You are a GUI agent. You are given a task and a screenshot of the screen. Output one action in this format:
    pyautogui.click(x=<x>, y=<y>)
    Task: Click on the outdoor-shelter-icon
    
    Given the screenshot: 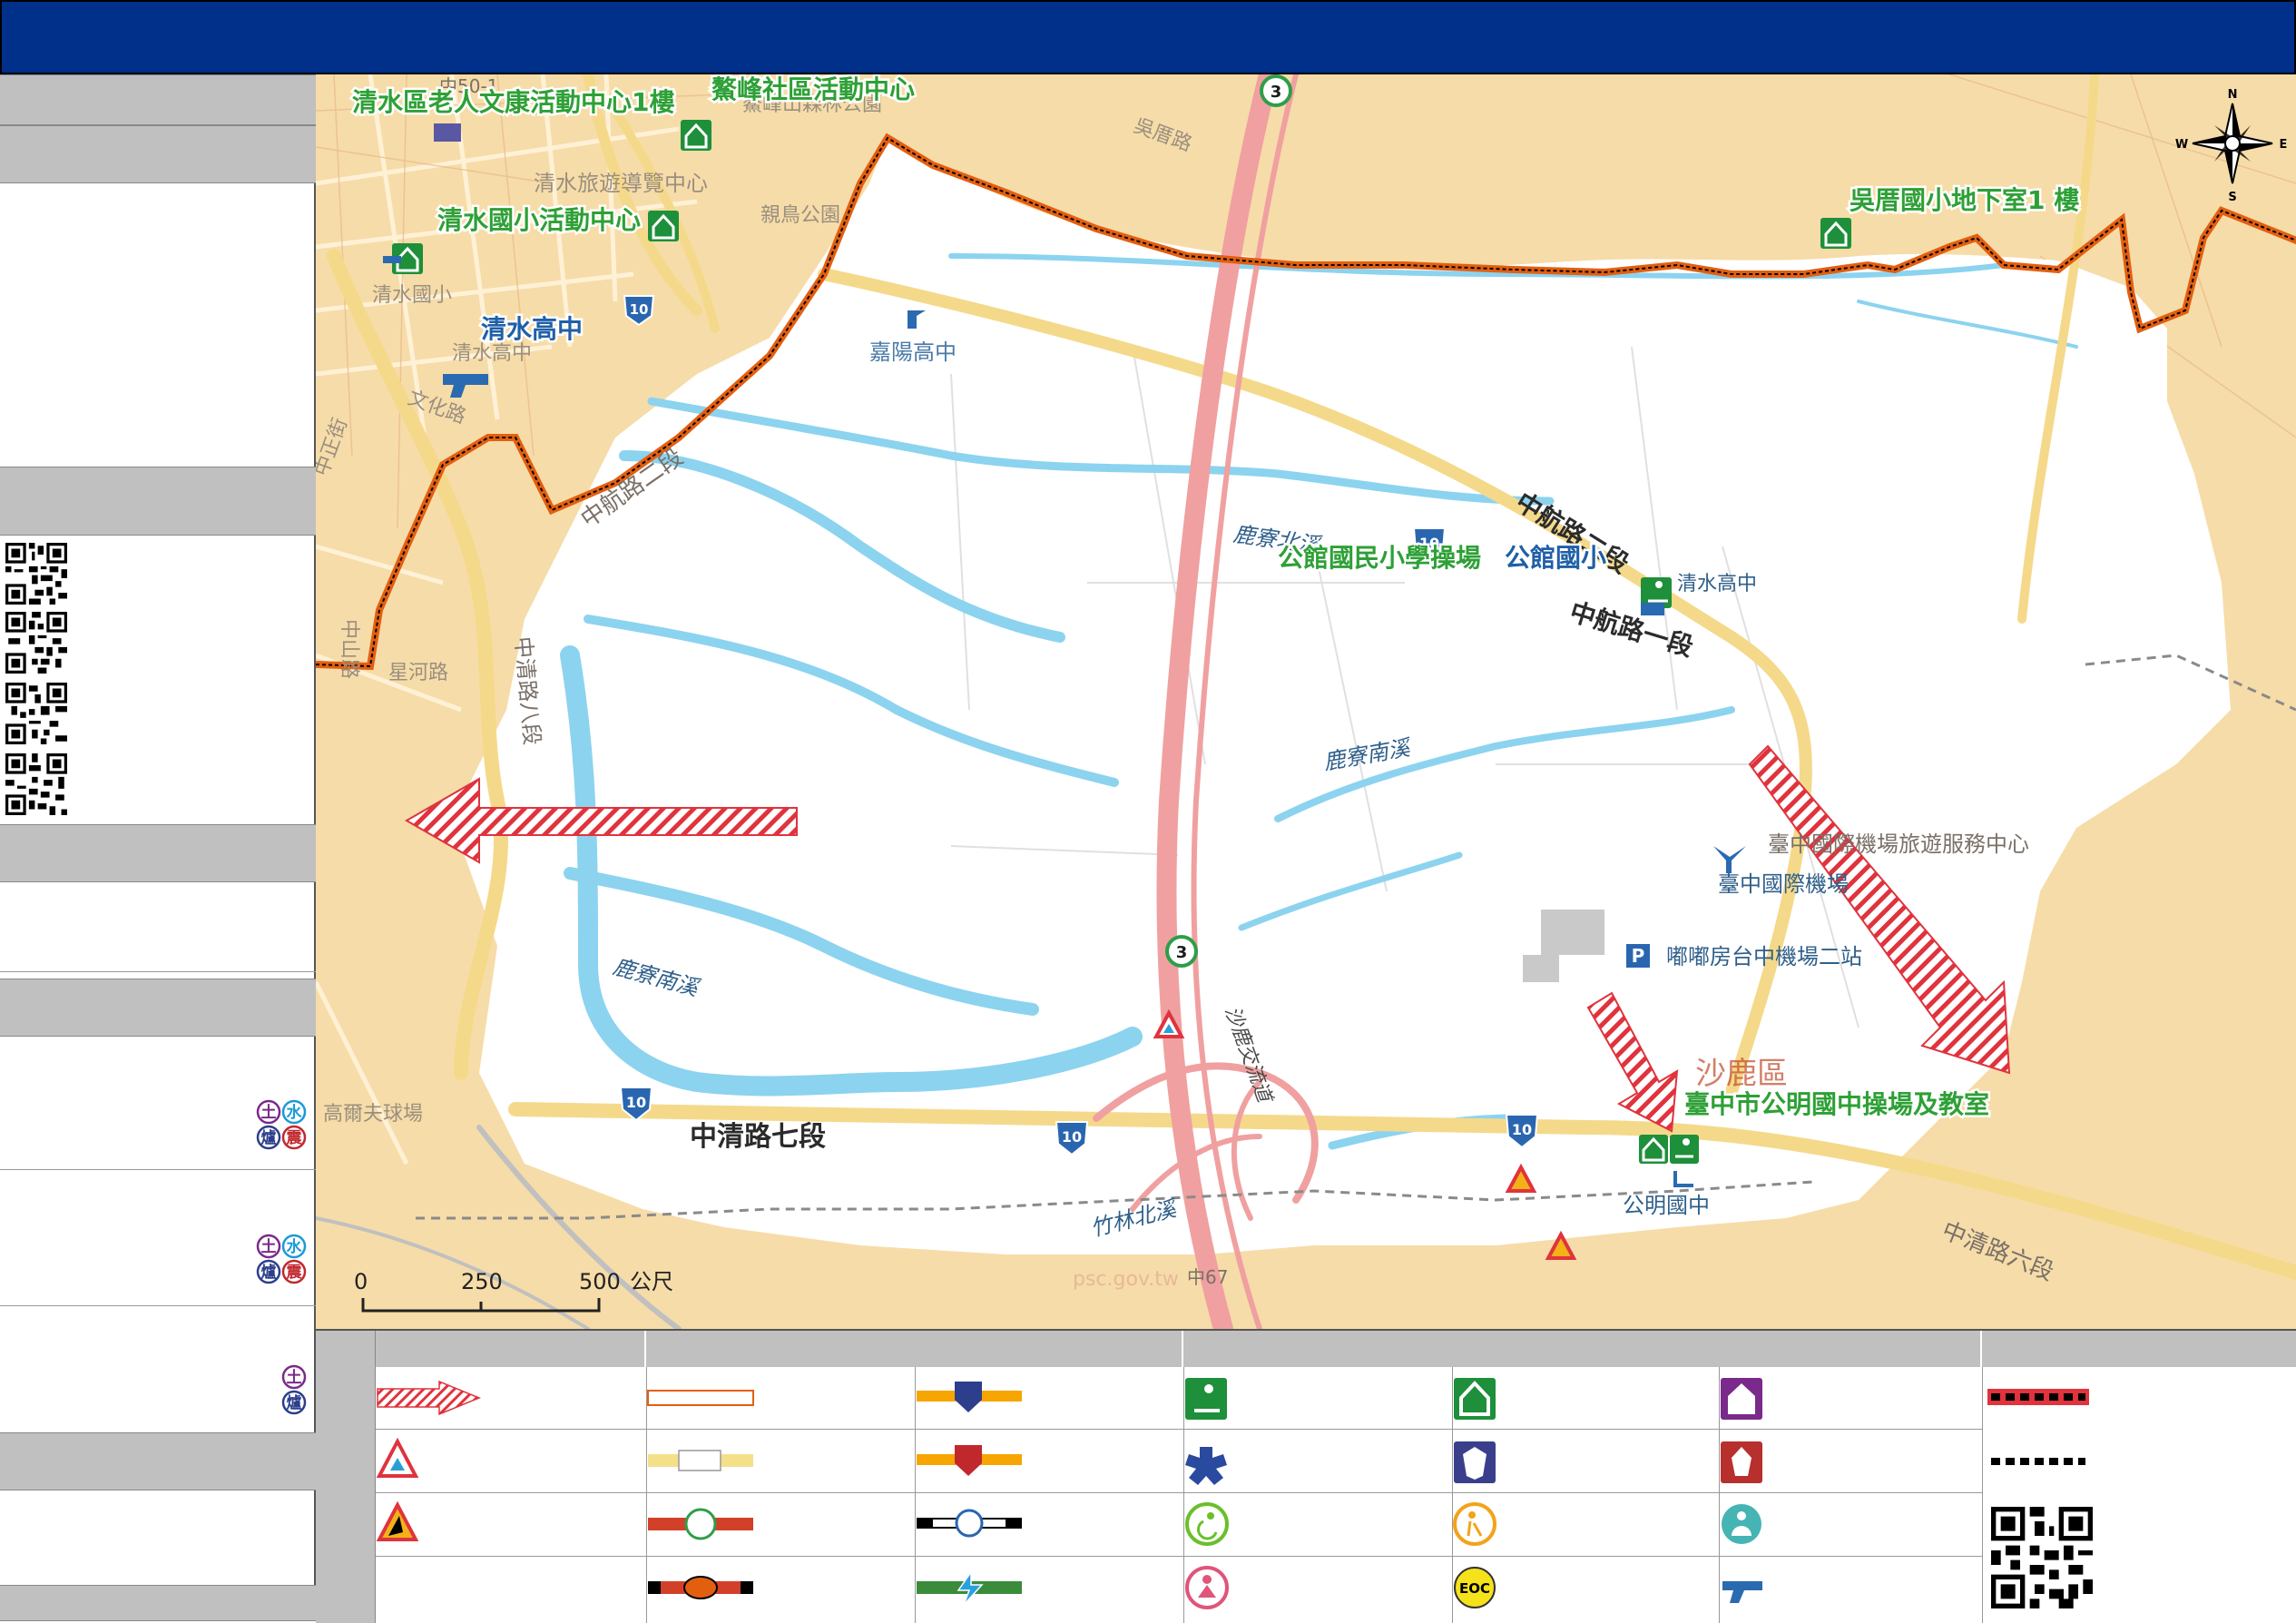 What is the action you would take?
    pyautogui.click(x=1206, y=1399)
    